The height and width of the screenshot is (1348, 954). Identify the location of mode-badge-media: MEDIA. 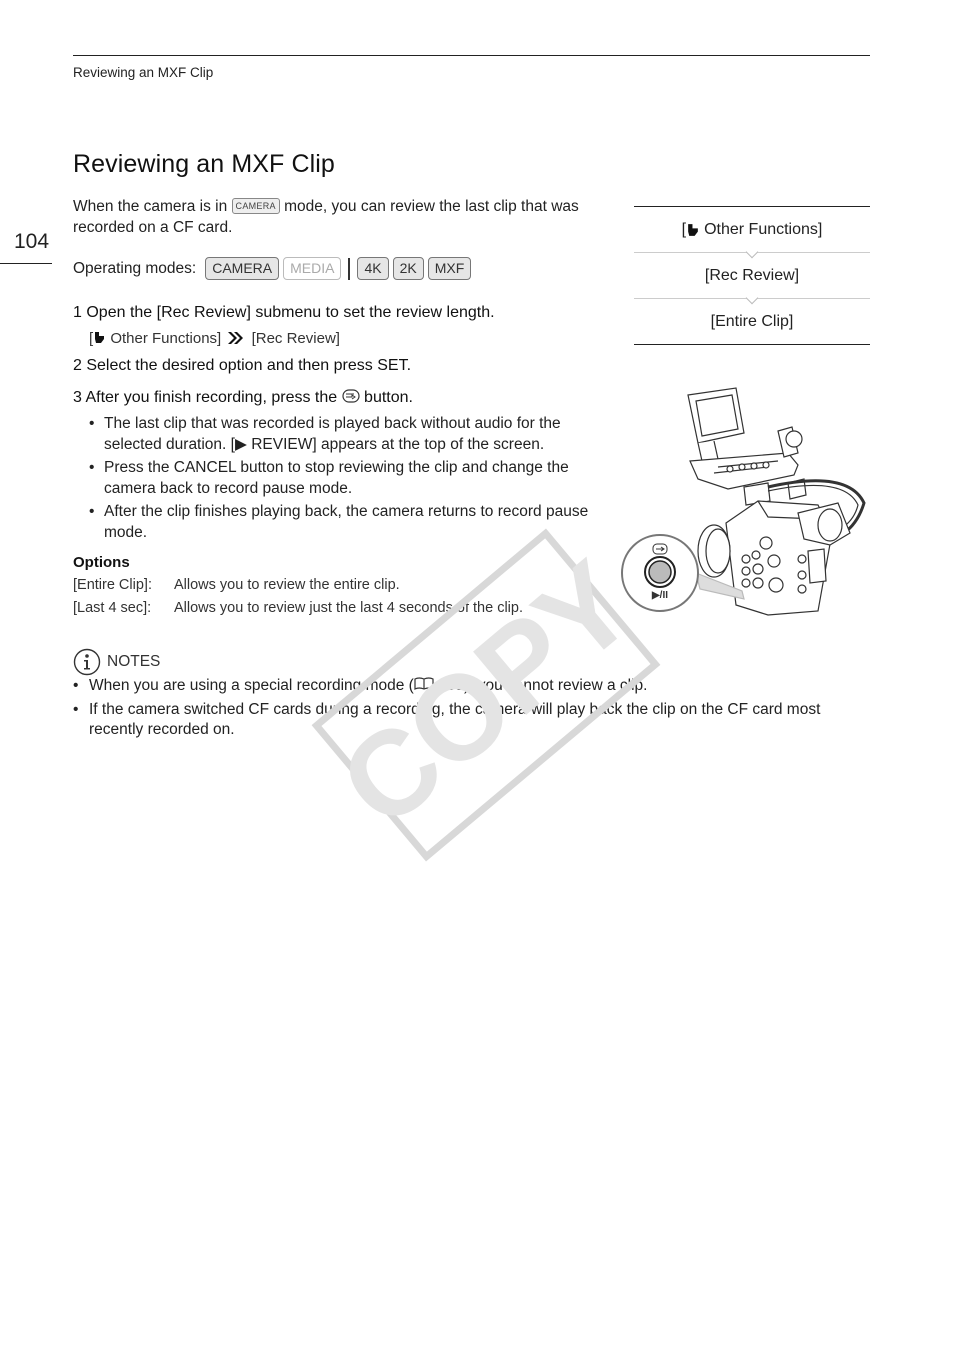
(312, 268).